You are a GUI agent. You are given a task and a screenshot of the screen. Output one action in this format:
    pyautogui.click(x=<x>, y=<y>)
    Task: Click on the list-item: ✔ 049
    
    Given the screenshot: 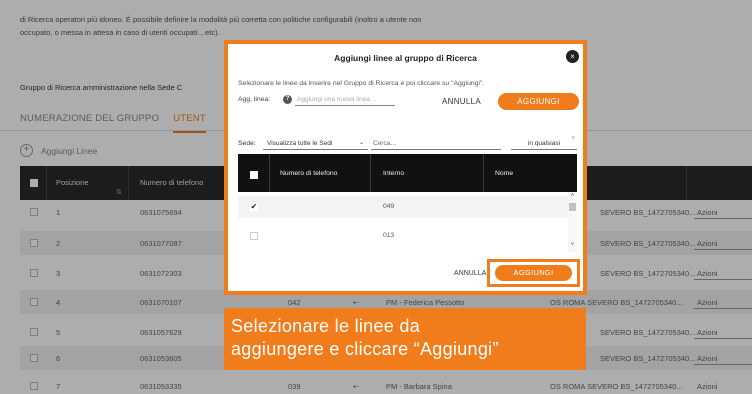 What is the action you would take?
    pyautogui.click(x=403, y=207)
    